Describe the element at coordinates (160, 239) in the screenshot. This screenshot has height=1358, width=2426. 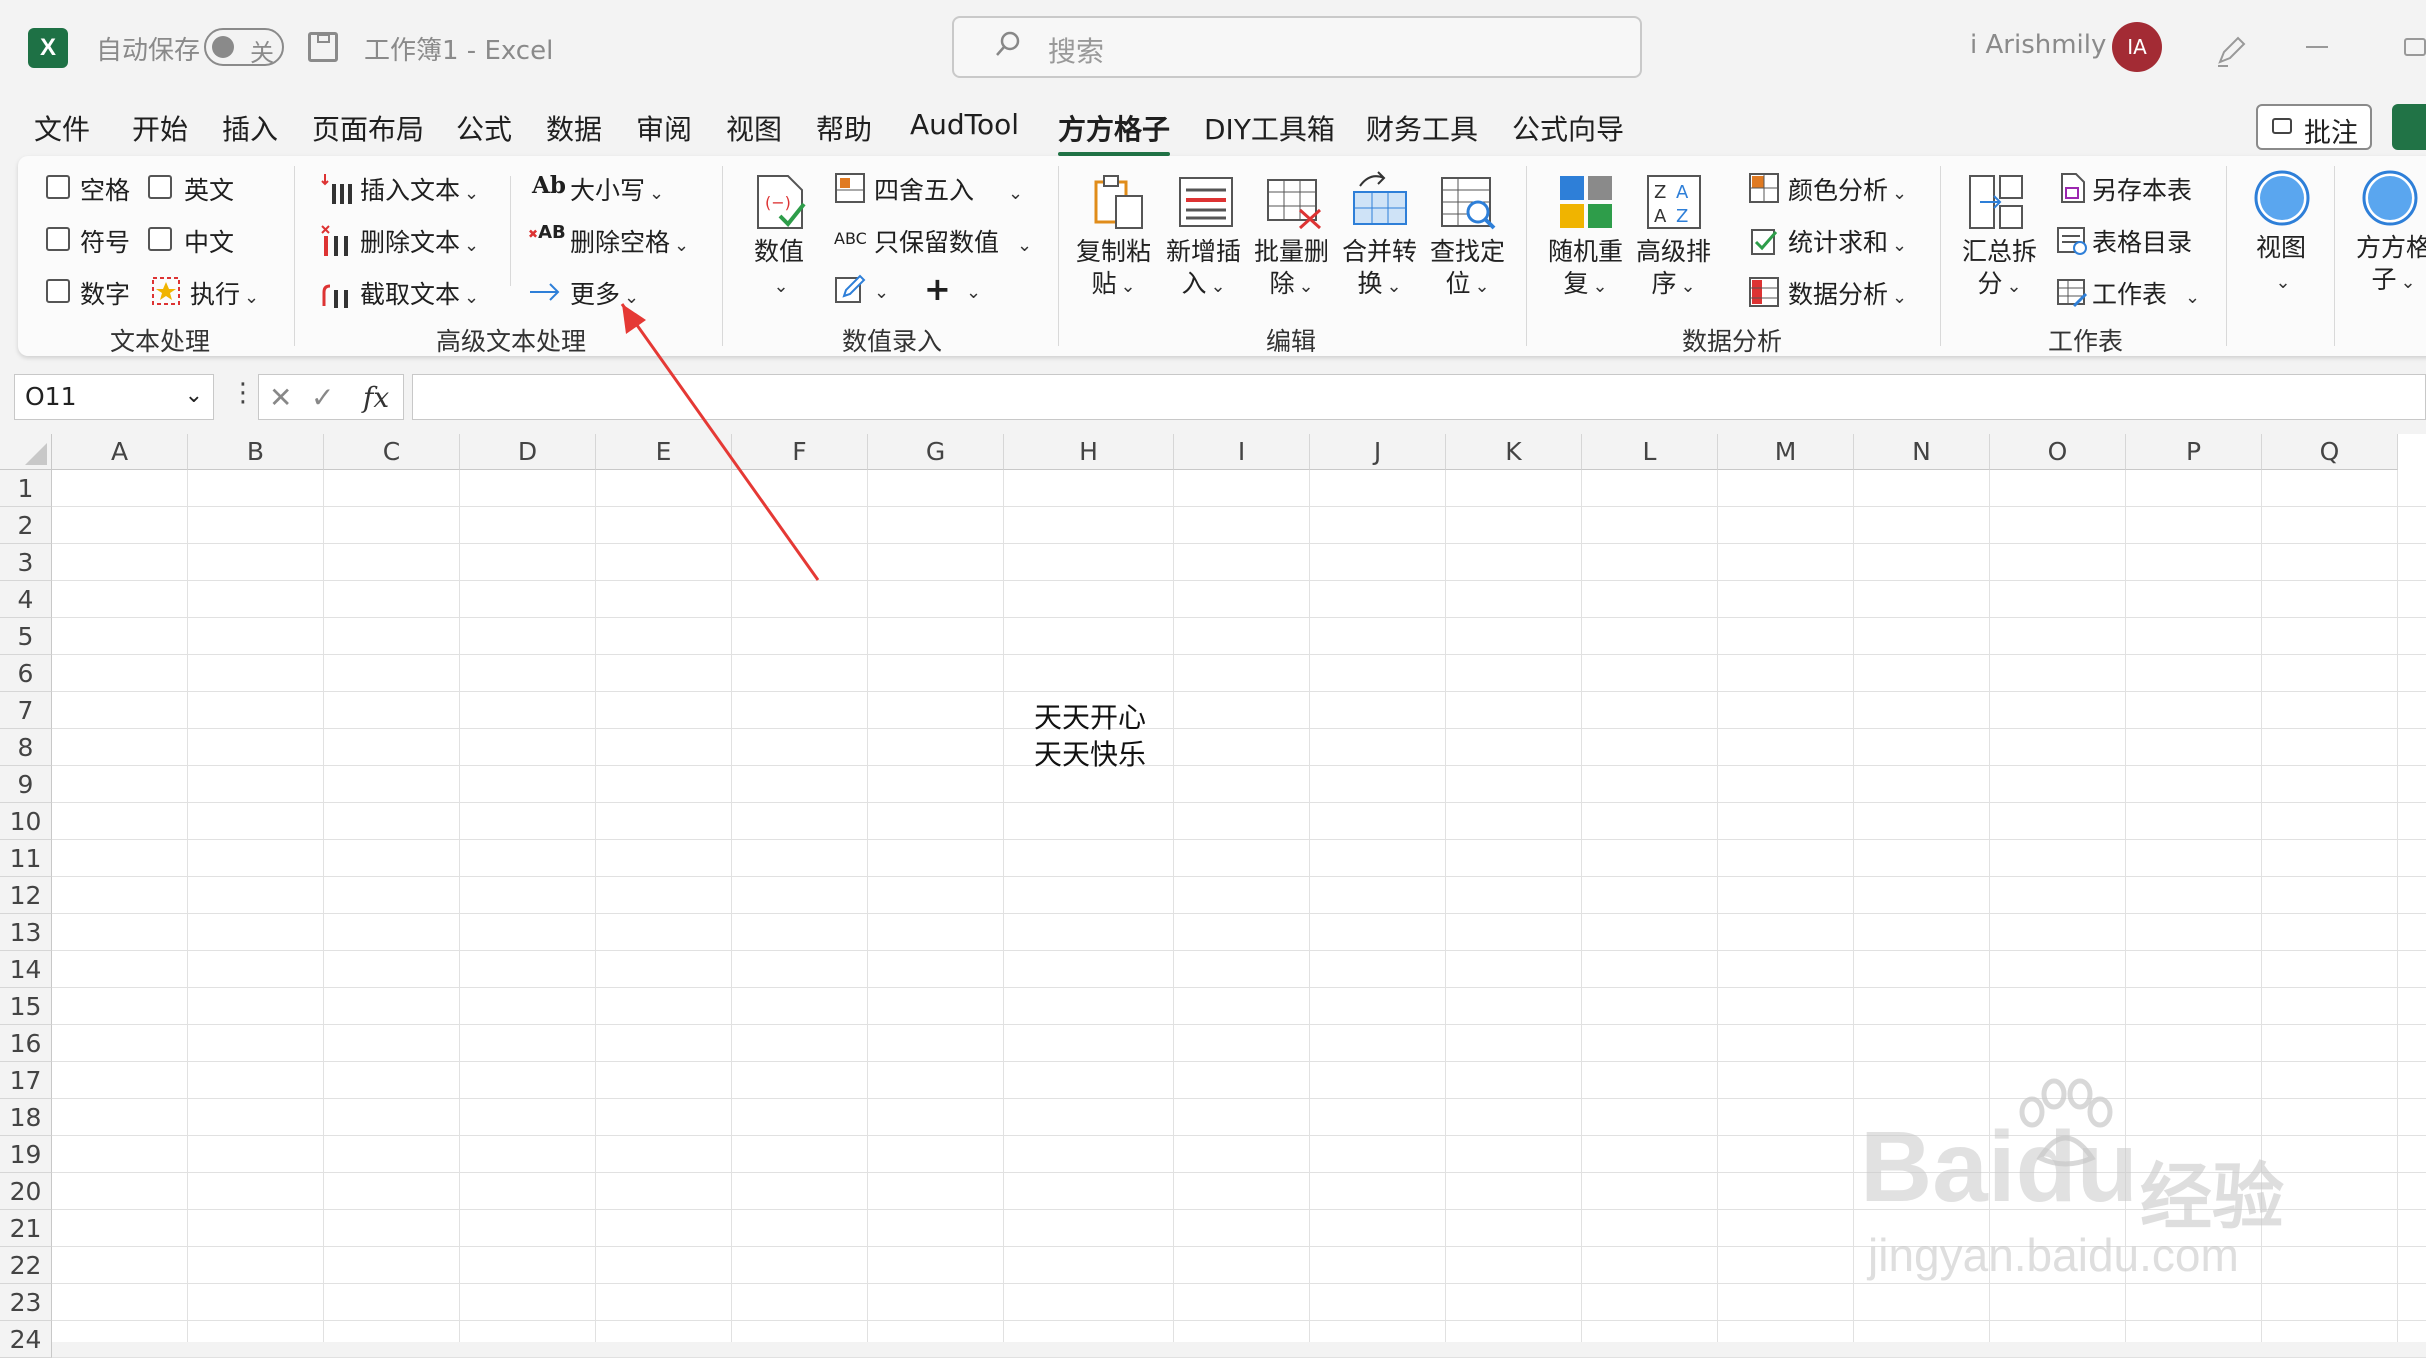
I see `chinese-checkbox` at that location.